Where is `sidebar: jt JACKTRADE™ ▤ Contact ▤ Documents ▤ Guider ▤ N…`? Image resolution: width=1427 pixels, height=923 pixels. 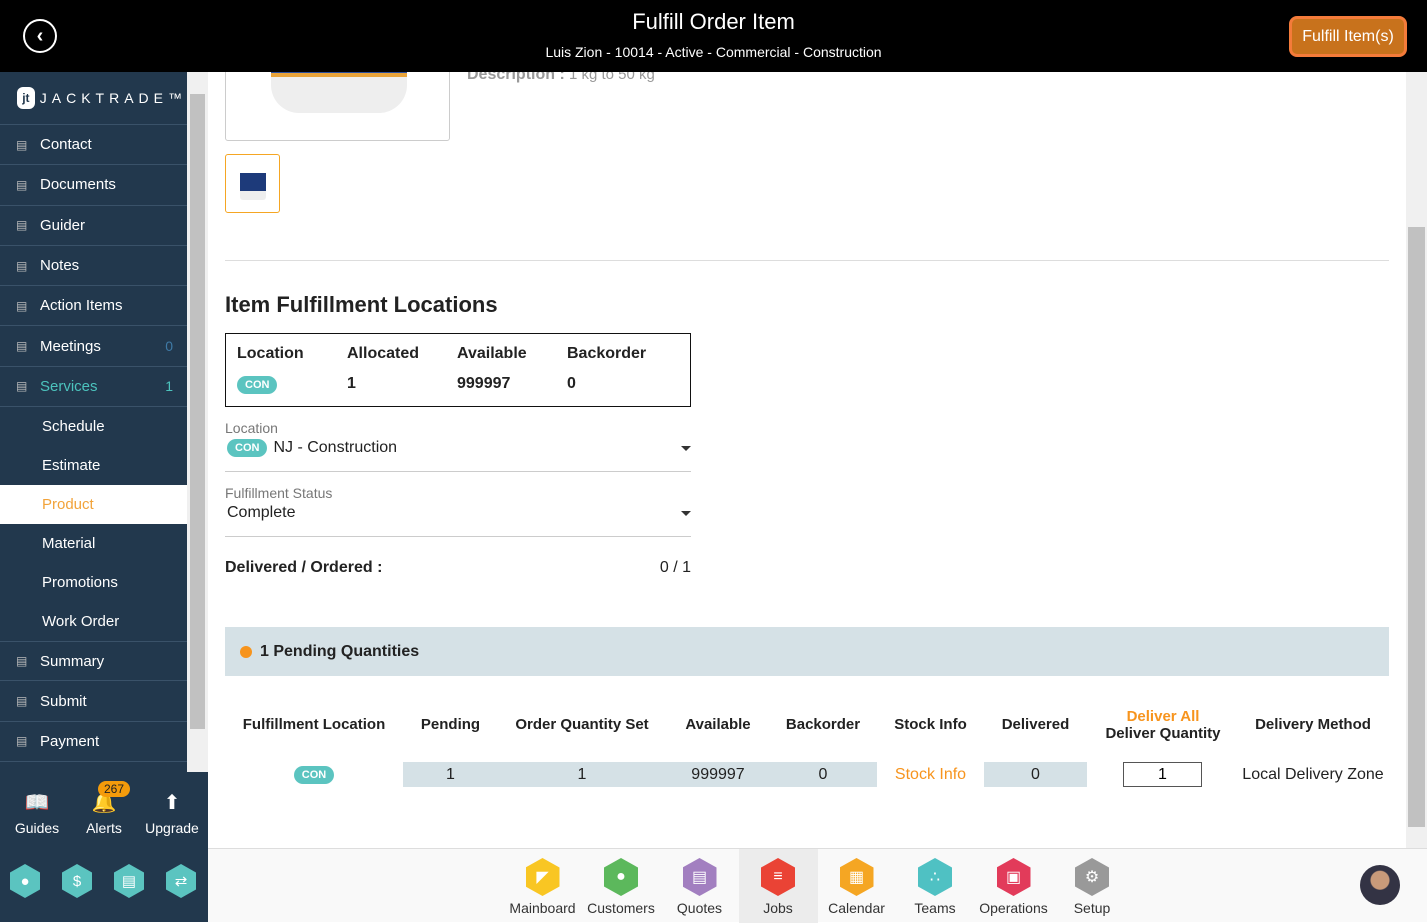 sidebar: jt JACKTRADE™ ▤ Contact ▤ Documents ▤ Guider ▤ N… is located at coordinates (93, 422).